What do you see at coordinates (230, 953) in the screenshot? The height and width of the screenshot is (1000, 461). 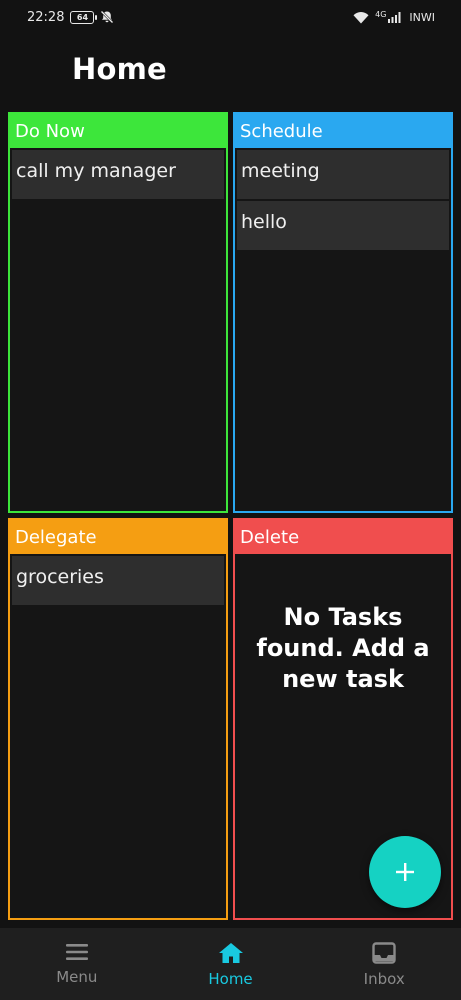 I see `home-icon` at bounding box center [230, 953].